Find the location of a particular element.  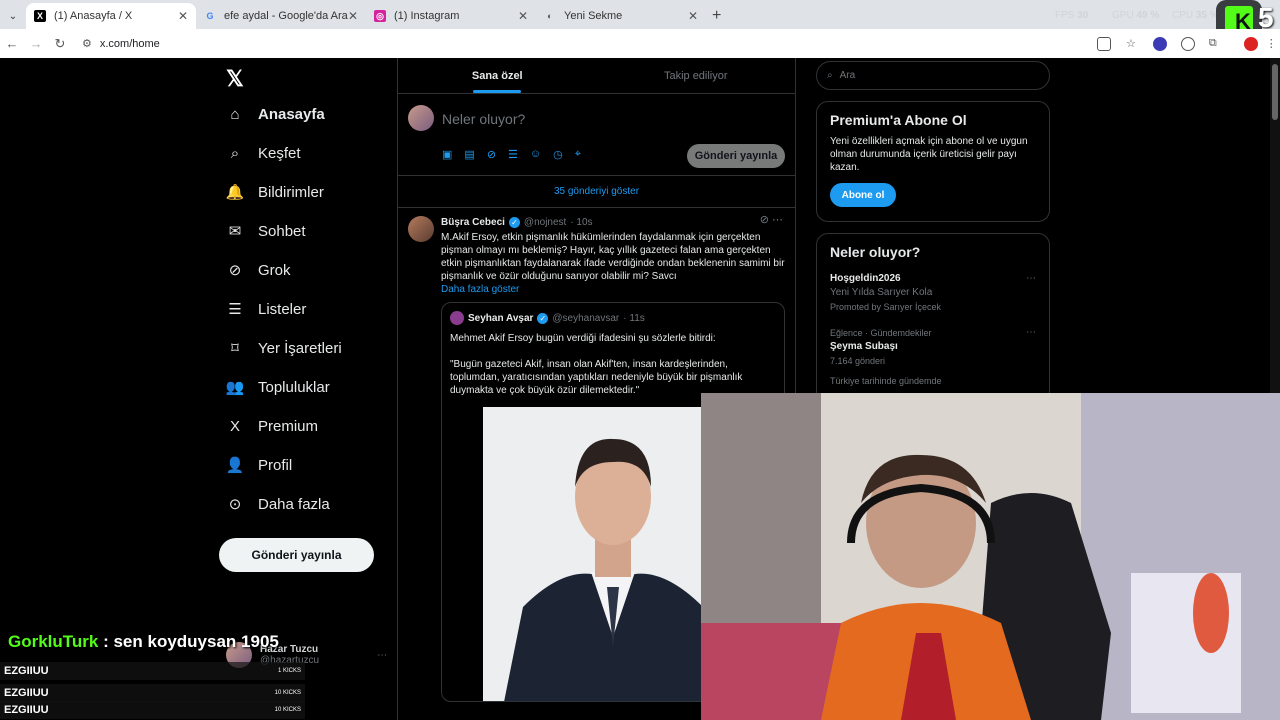

emoji-icon: ☺ is located at coordinates (535, 154).